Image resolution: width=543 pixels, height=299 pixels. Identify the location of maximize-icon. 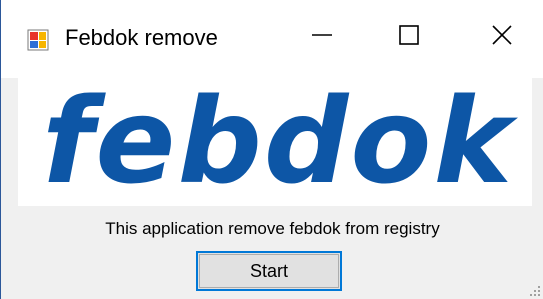
(409, 37).